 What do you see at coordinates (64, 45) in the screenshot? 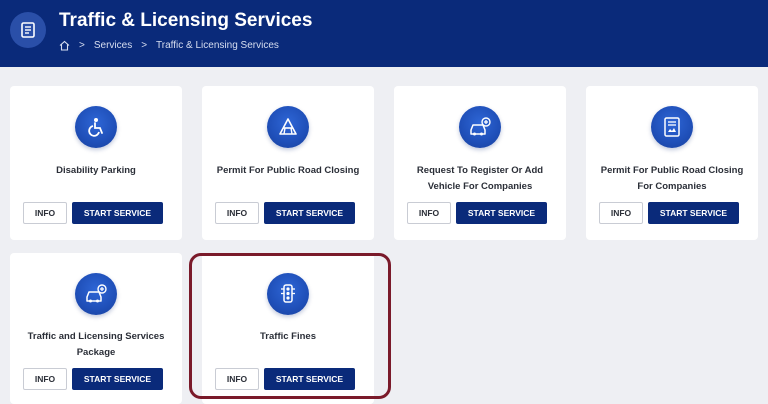
I see `home-icon` at bounding box center [64, 45].